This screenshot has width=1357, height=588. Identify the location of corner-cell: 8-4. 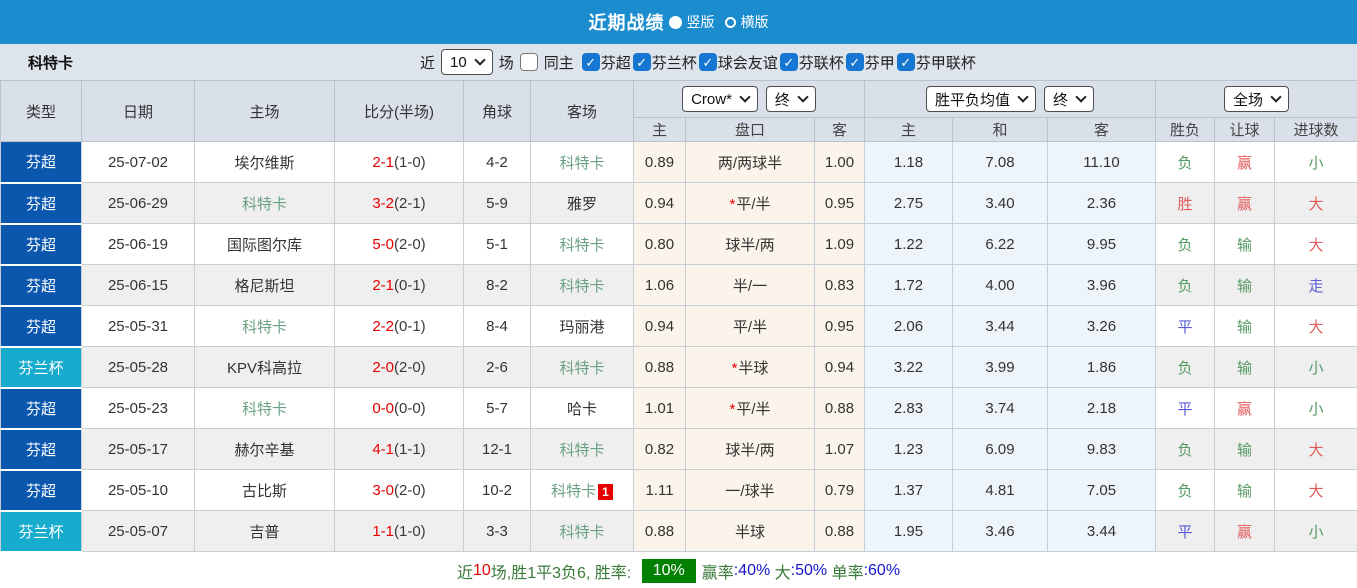
(497, 326).